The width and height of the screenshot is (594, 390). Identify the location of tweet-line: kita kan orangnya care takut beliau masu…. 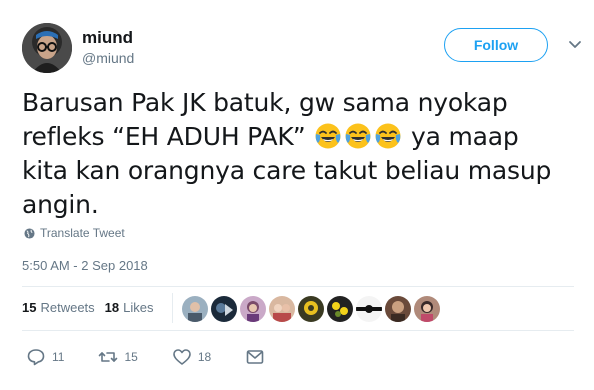
(287, 170).